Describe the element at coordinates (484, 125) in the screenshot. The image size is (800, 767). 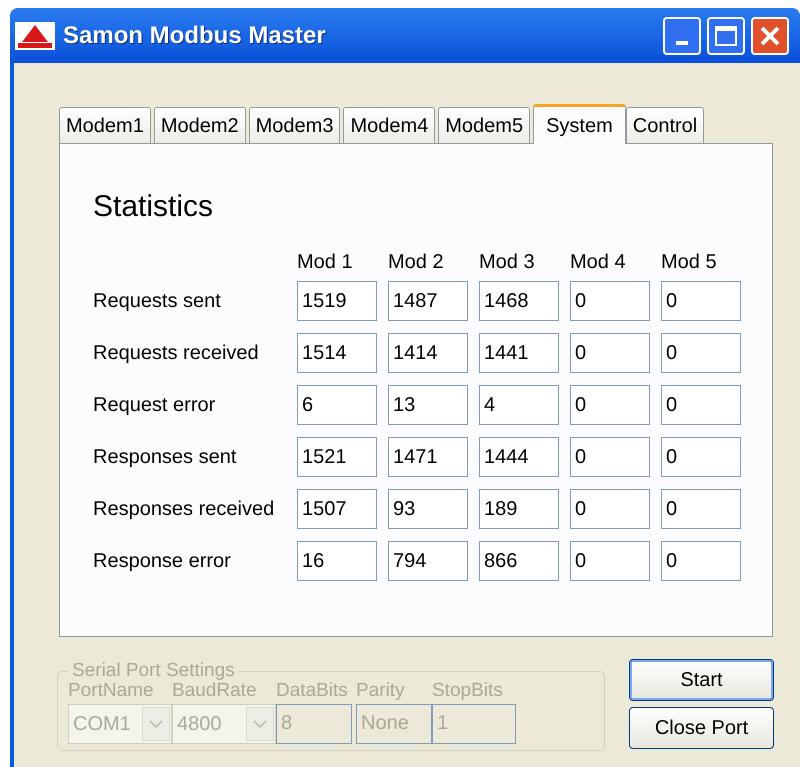
I see `tab: Modem5` at that location.